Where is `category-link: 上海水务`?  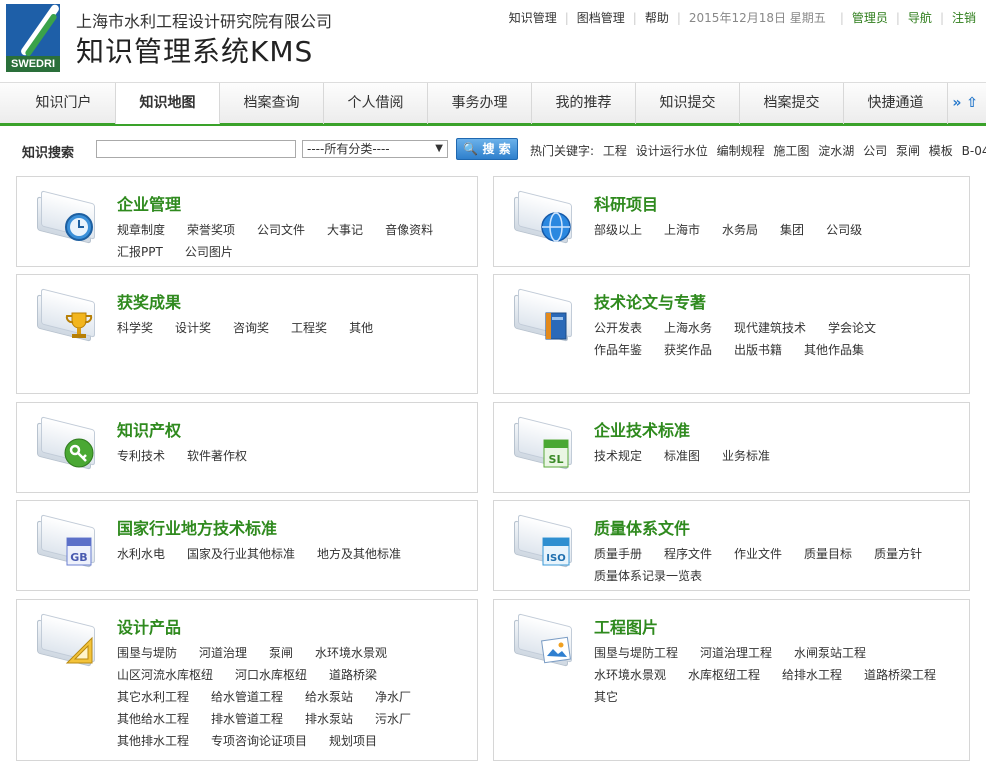 category-link: 上海水务 is located at coordinates (688, 328).